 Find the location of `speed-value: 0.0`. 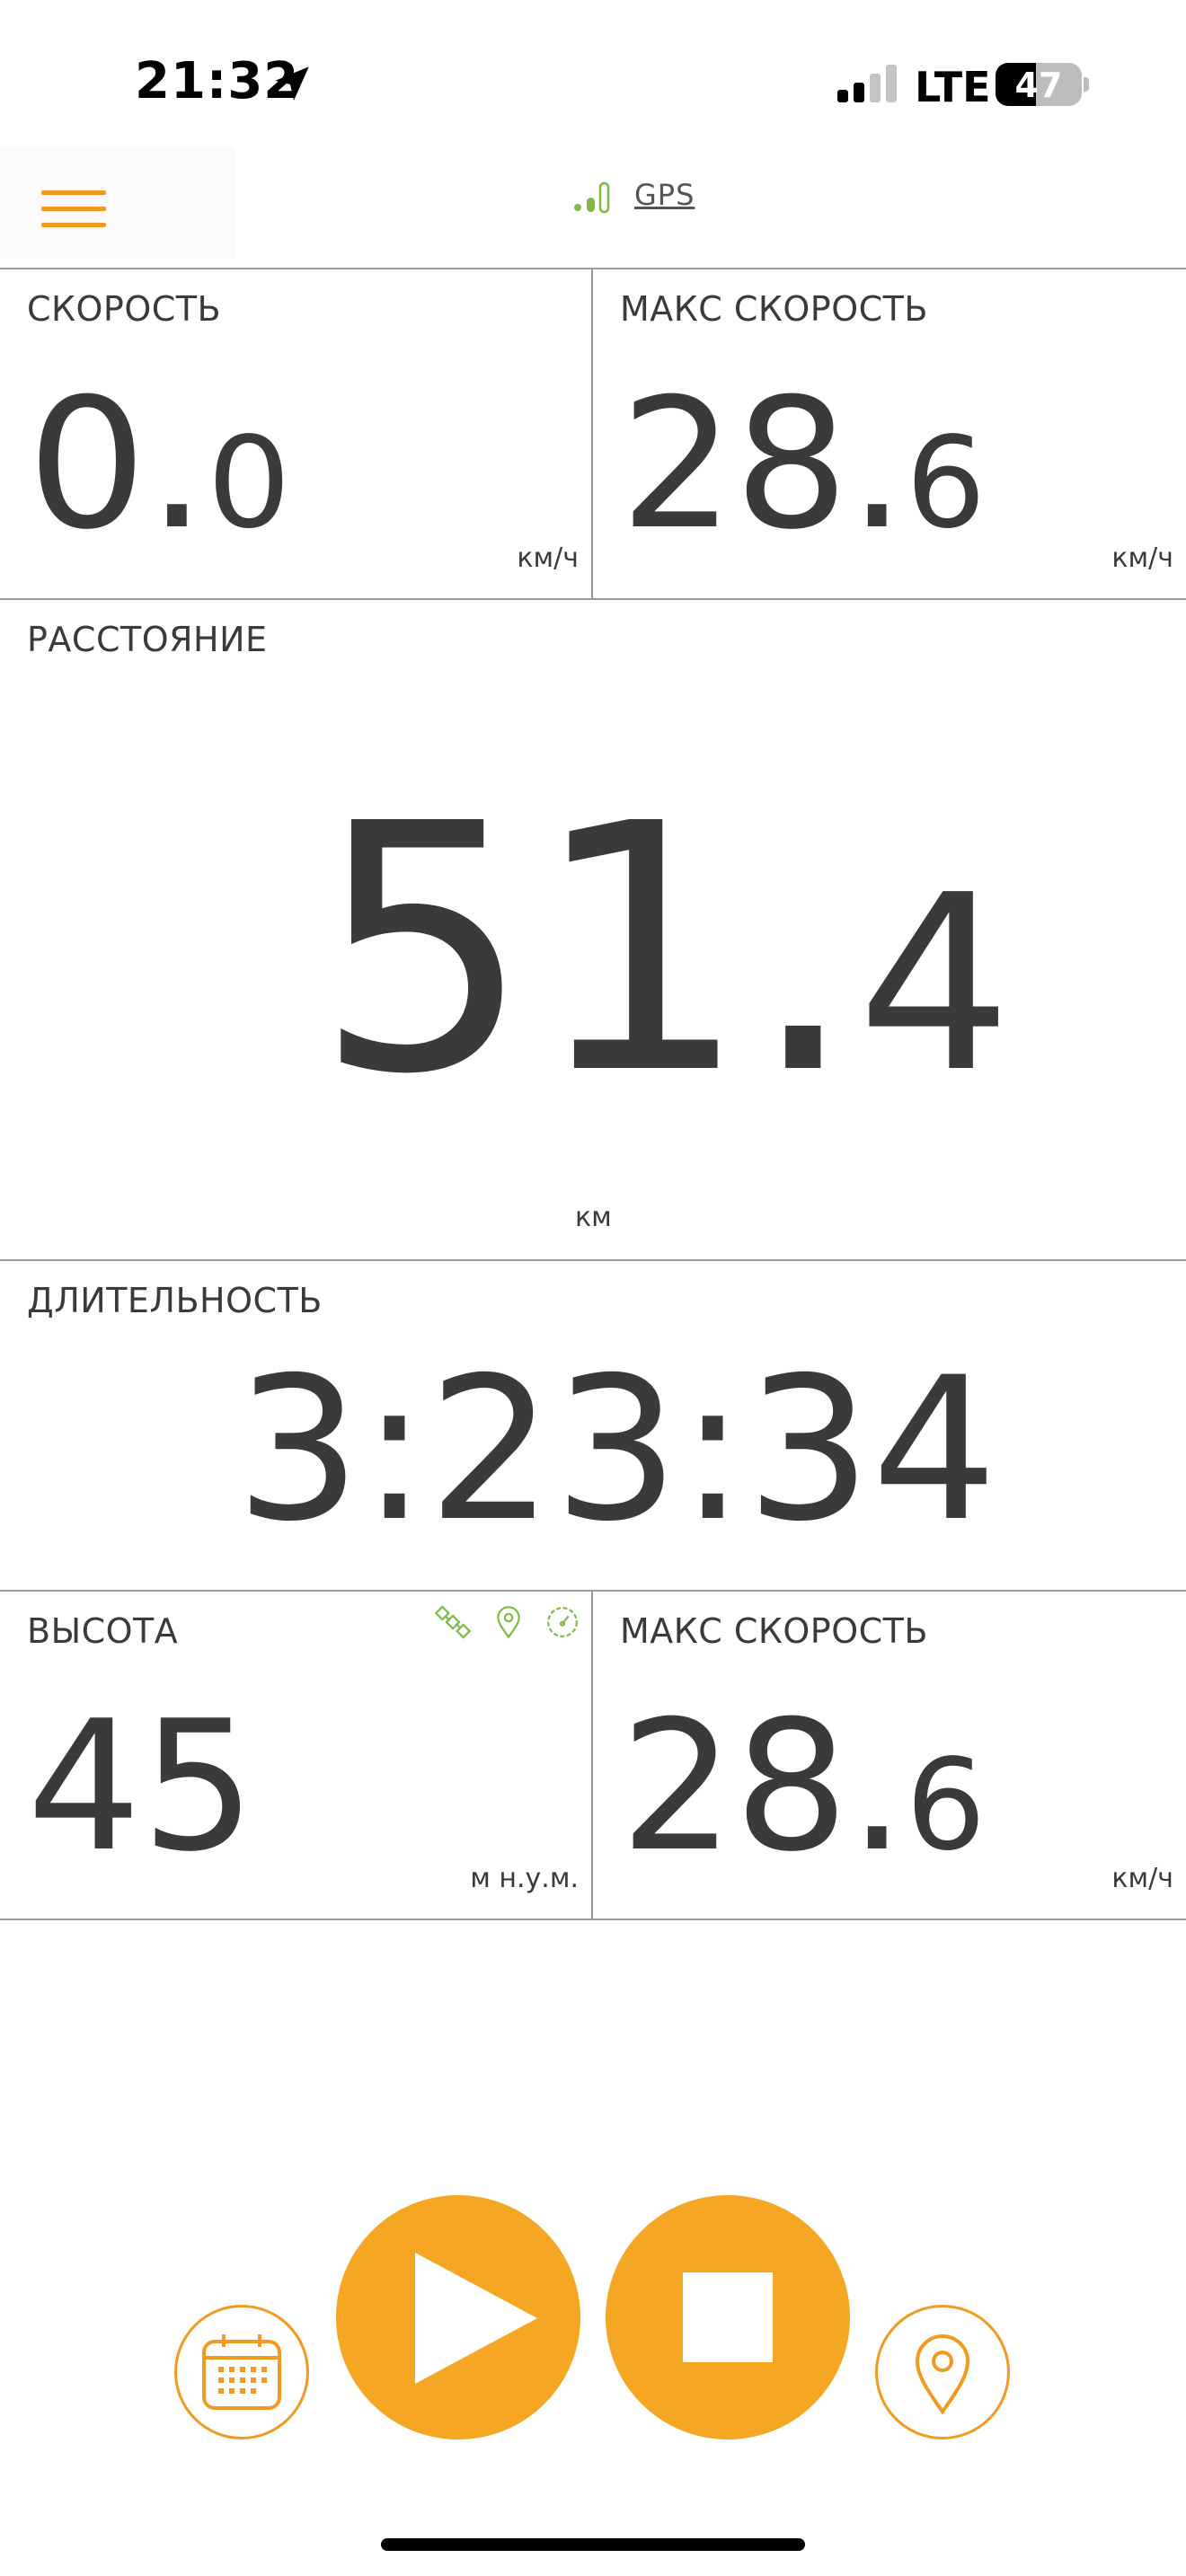

speed-value: 0.0 is located at coordinates (159, 464).